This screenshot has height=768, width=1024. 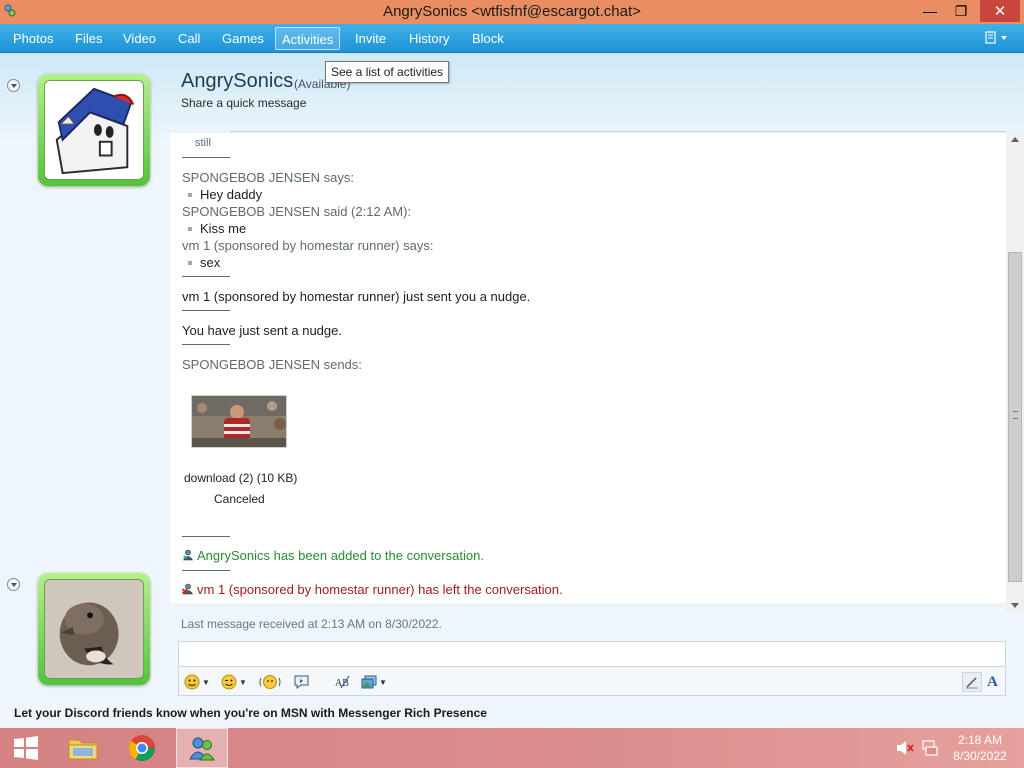 I want to click on handwriting-button, so click(x=972, y=682).